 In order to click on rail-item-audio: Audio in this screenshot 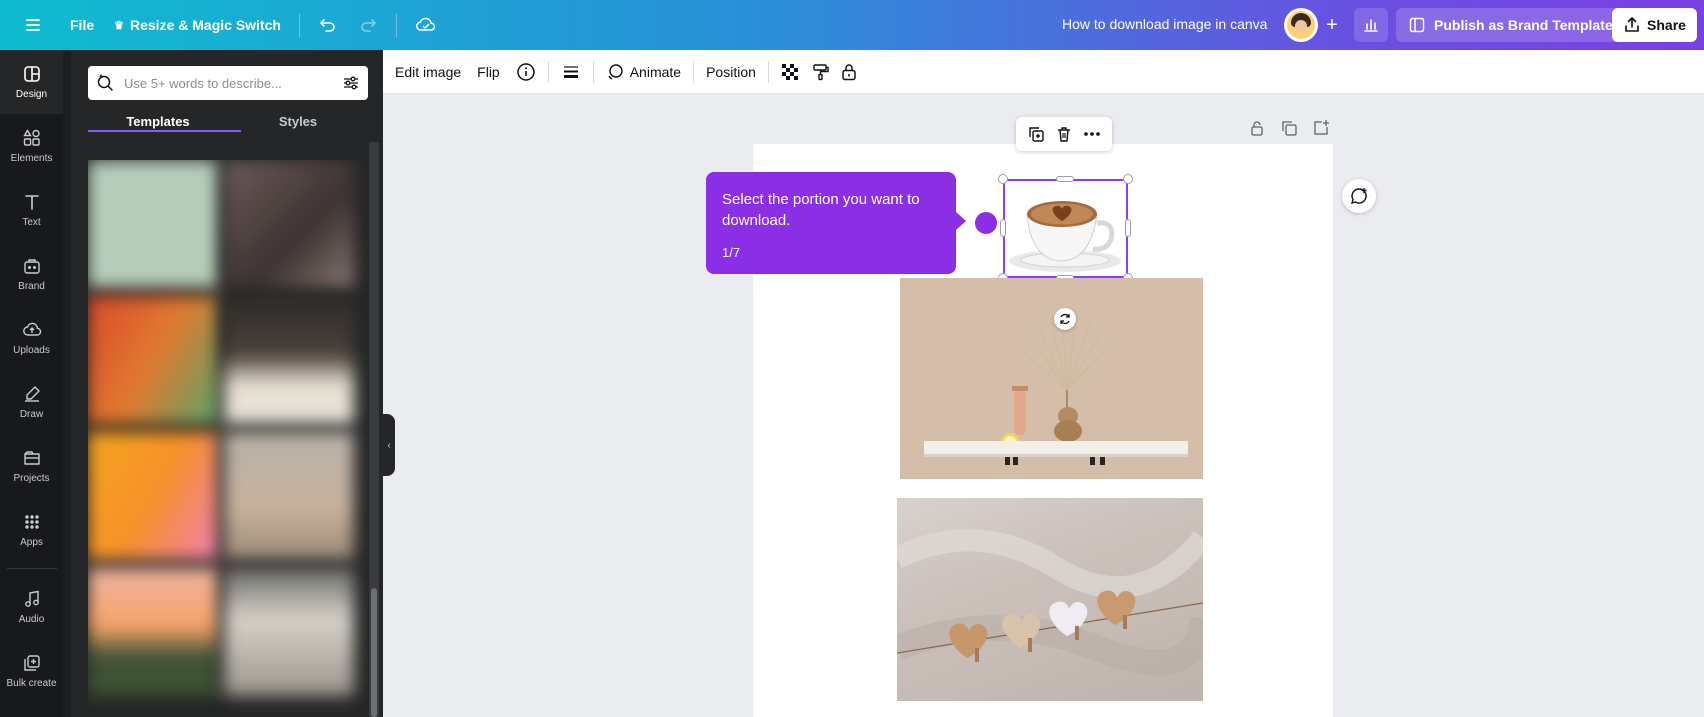, I will do `click(31, 607)`.